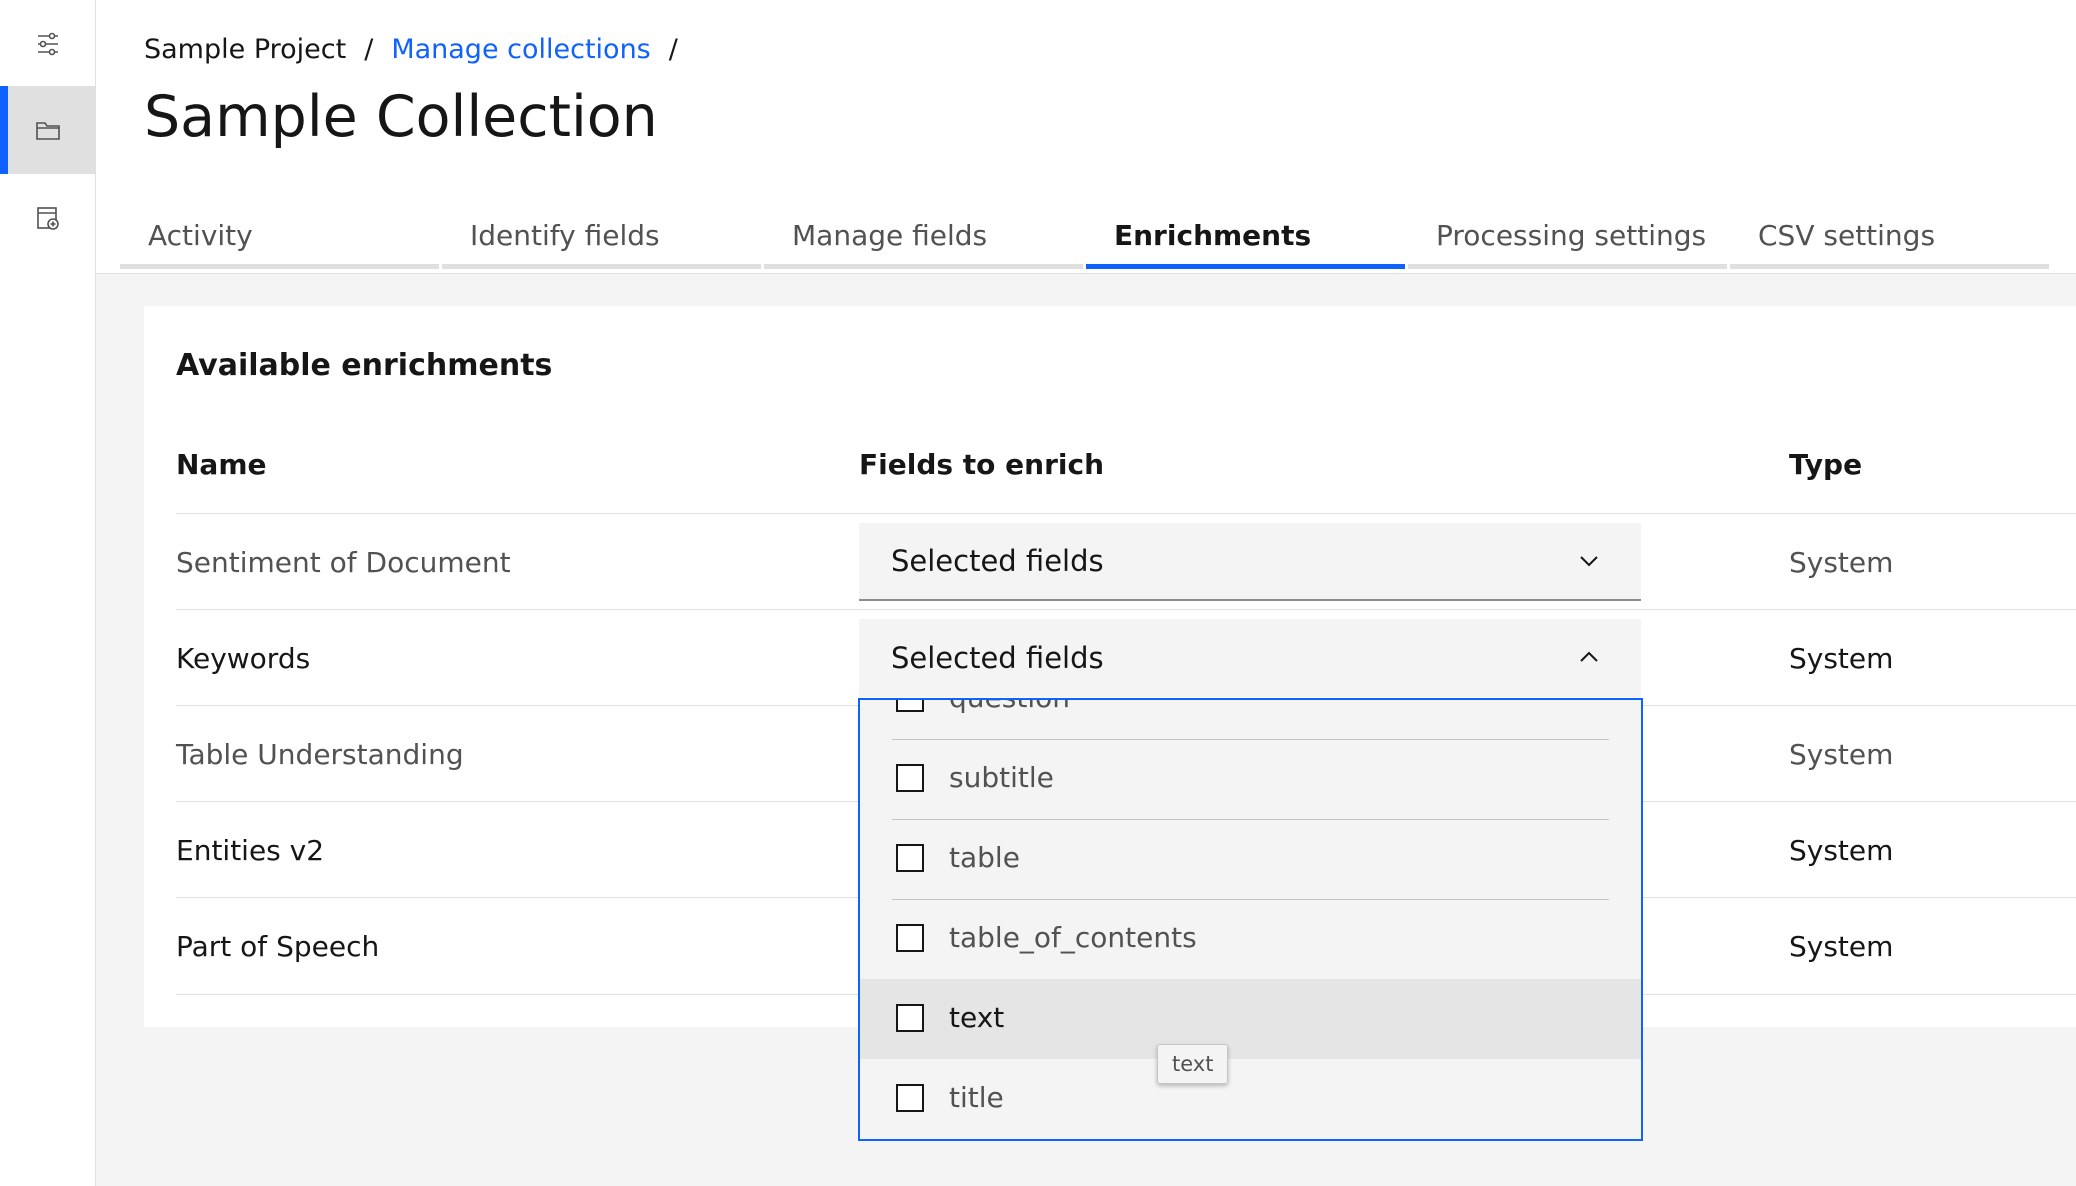 The image size is (2076, 1186). I want to click on enrichment-name: Sentiment of Document, so click(343, 562).